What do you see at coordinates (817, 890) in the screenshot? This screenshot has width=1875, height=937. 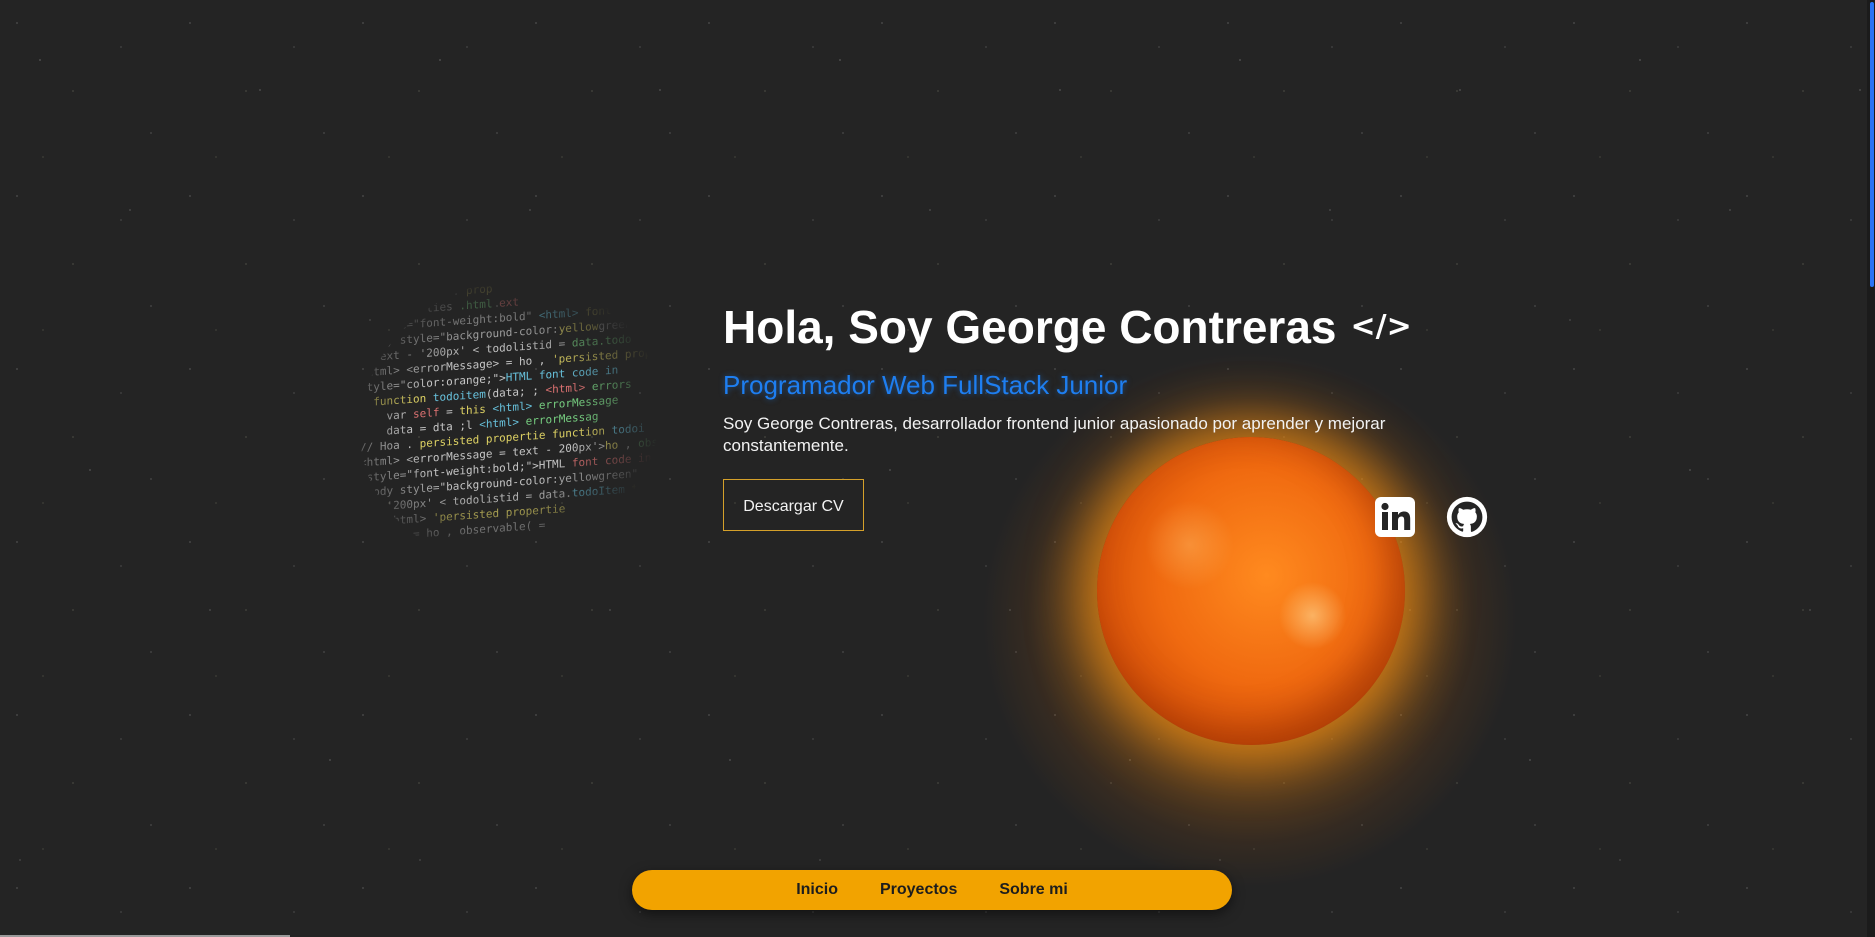 I see `nav-item-inicio: Inicio` at bounding box center [817, 890].